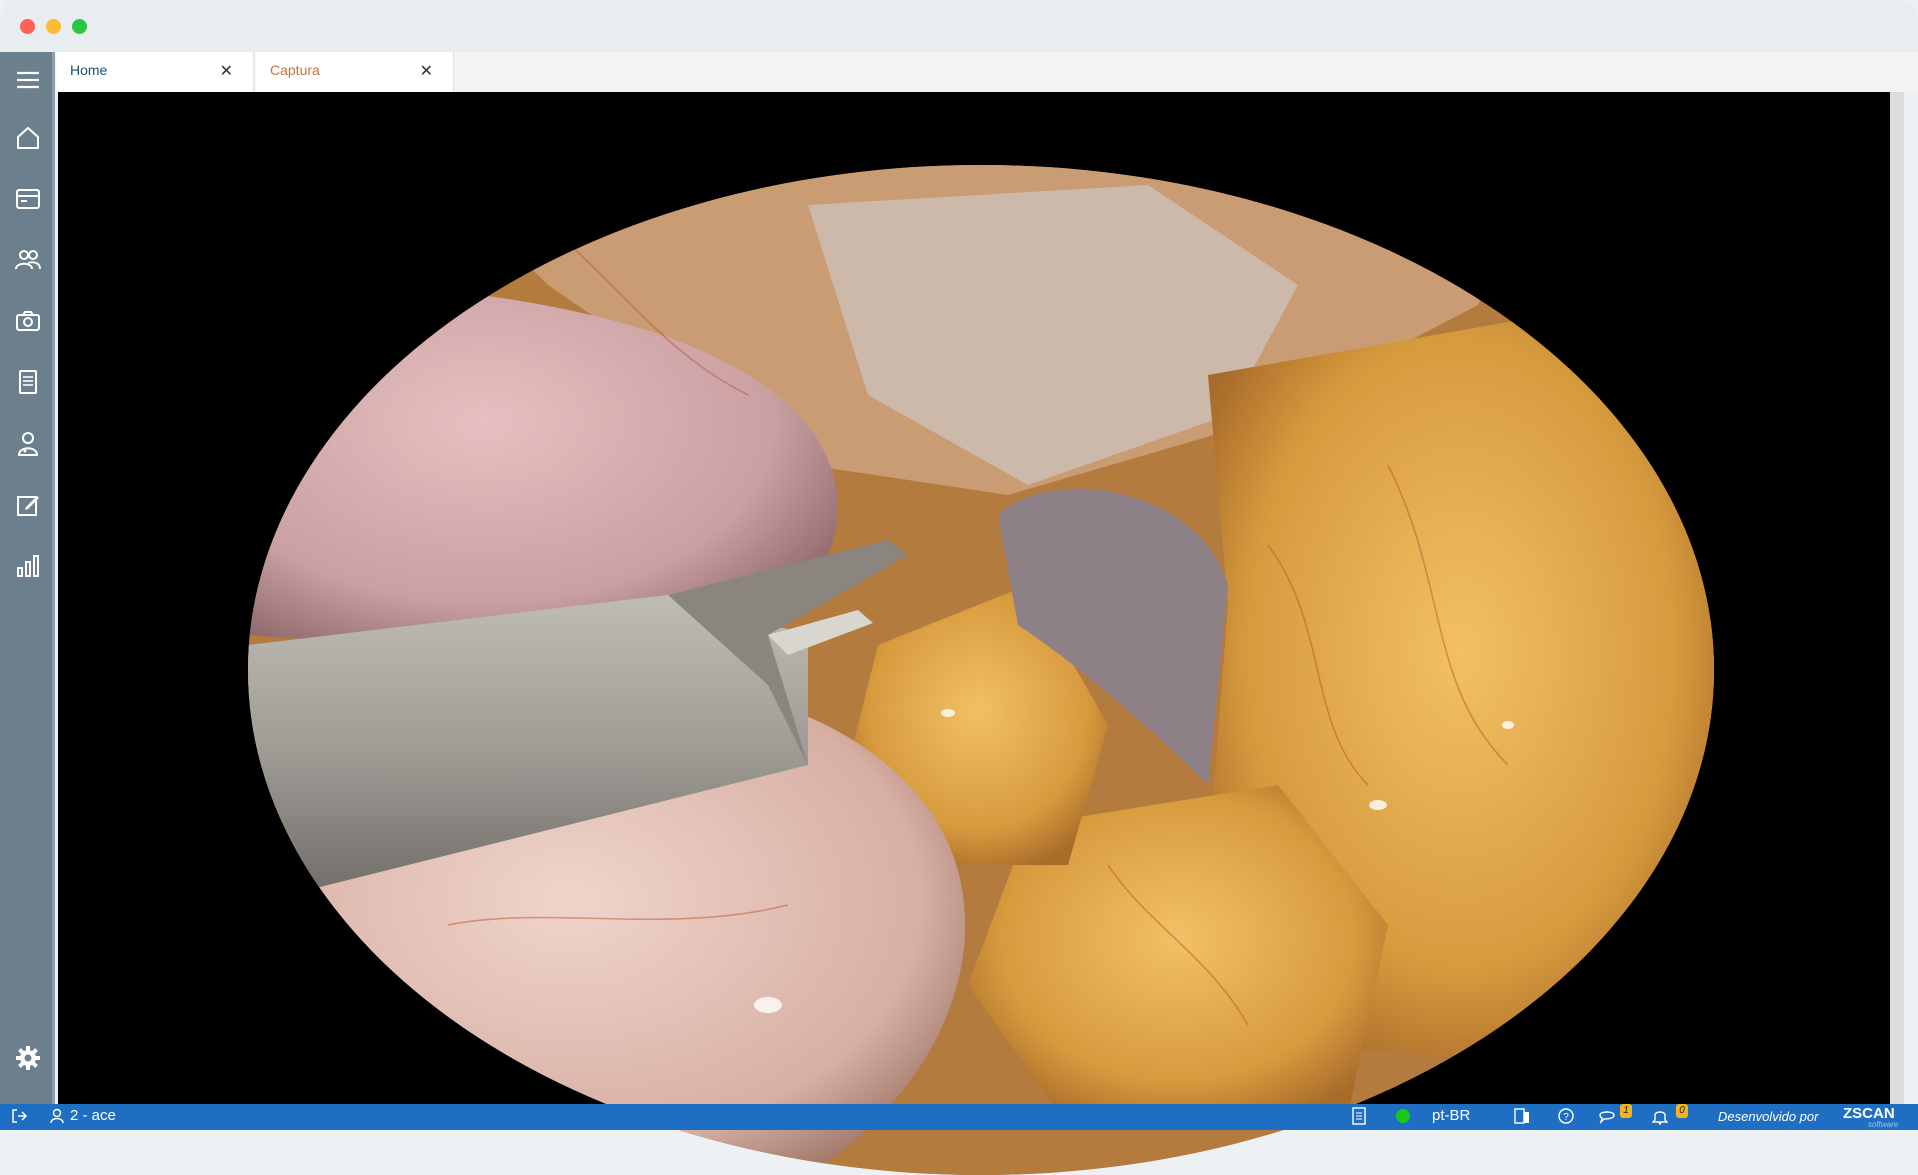 The width and height of the screenshot is (1918, 1175). What do you see at coordinates (959, 26) in the screenshot?
I see `window-titlebar` at bounding box center [959, 26].